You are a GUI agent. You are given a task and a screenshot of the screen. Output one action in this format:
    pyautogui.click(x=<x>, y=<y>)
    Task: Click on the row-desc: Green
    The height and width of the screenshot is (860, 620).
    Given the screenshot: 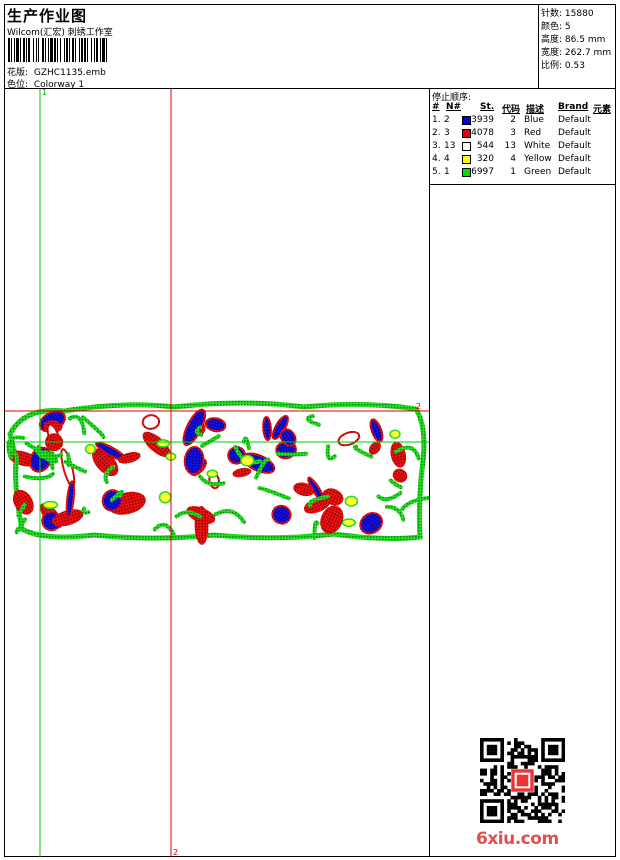 What is the action you would take?
    pyautogui.click(x=538, y=172)
    